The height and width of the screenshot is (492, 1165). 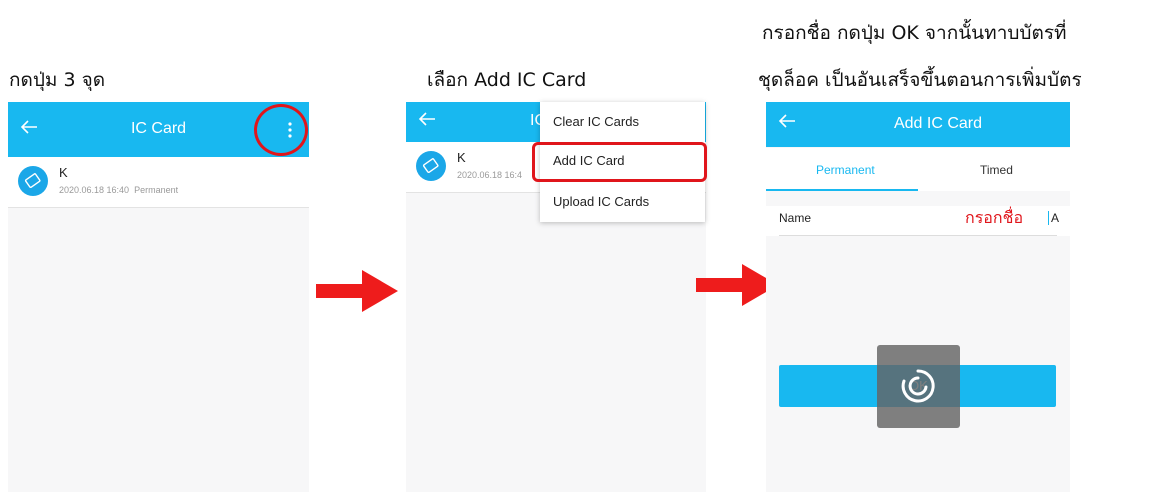 I want to click on tab-permanent: Permanent, so click(x=845, y=170).